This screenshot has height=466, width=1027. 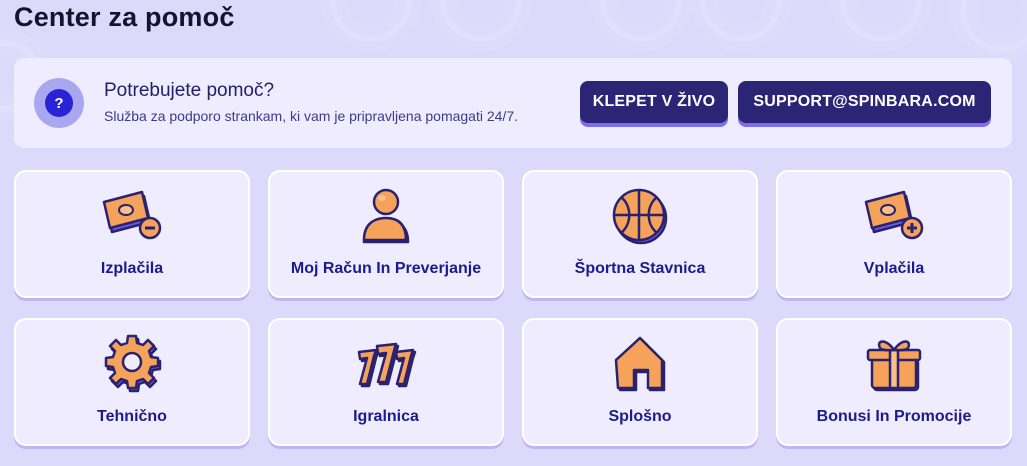 I want to click on question-icon: ?, so click(x=59, y=103).